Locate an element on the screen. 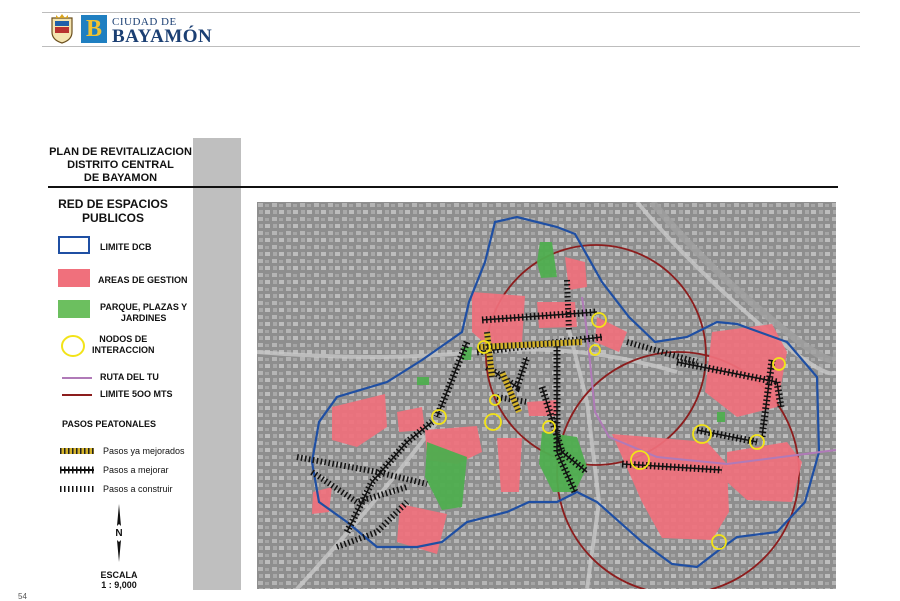 The image size is (900, 601). north-arrow-icon: N is located at coordinates (119, 533).